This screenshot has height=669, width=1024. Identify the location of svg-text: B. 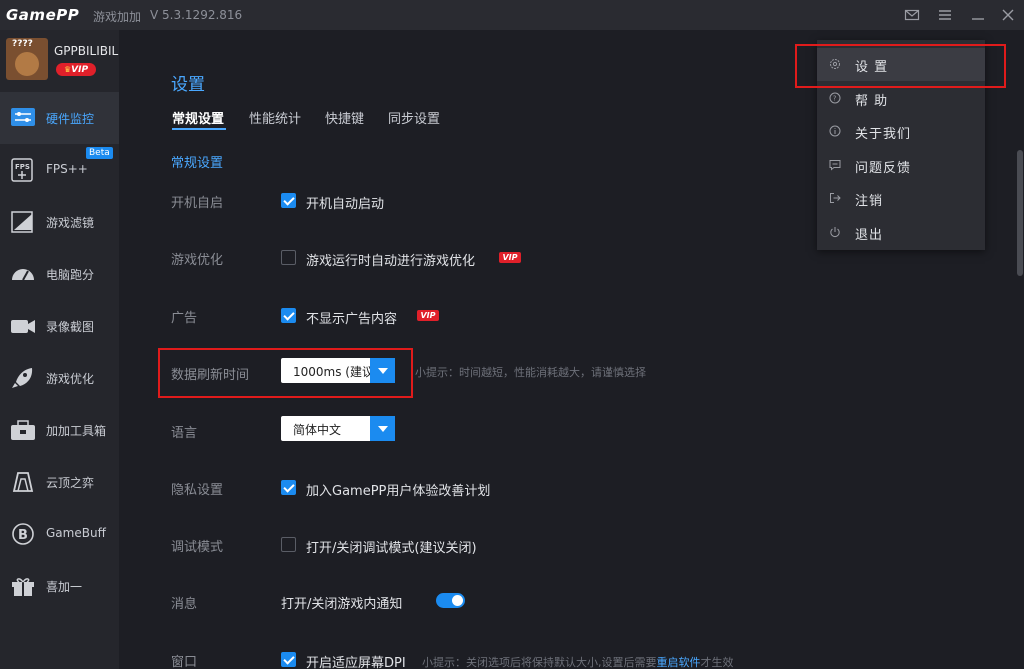
(23, 535).